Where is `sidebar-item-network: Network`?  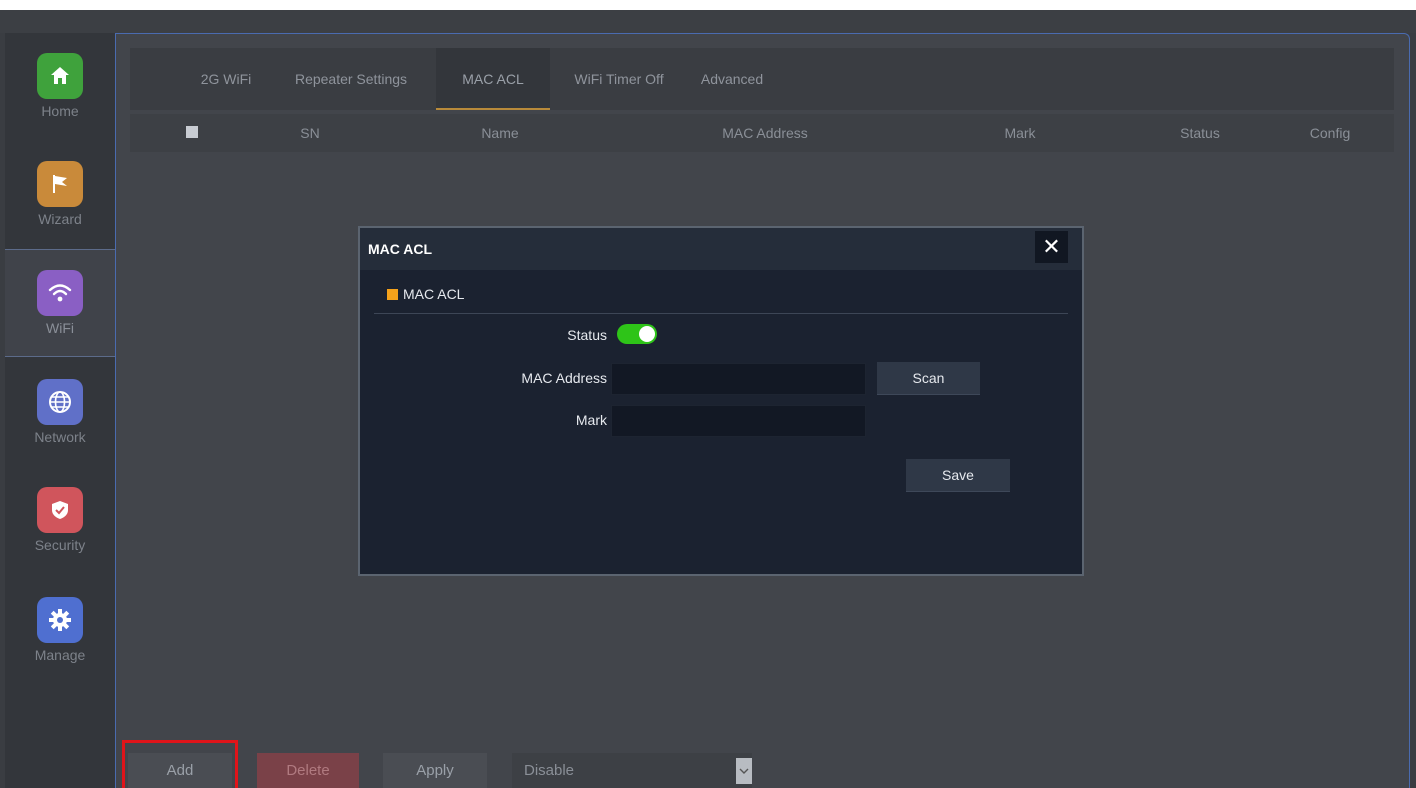 sidebar-item-network: Network is located at coordinates (60, 413).